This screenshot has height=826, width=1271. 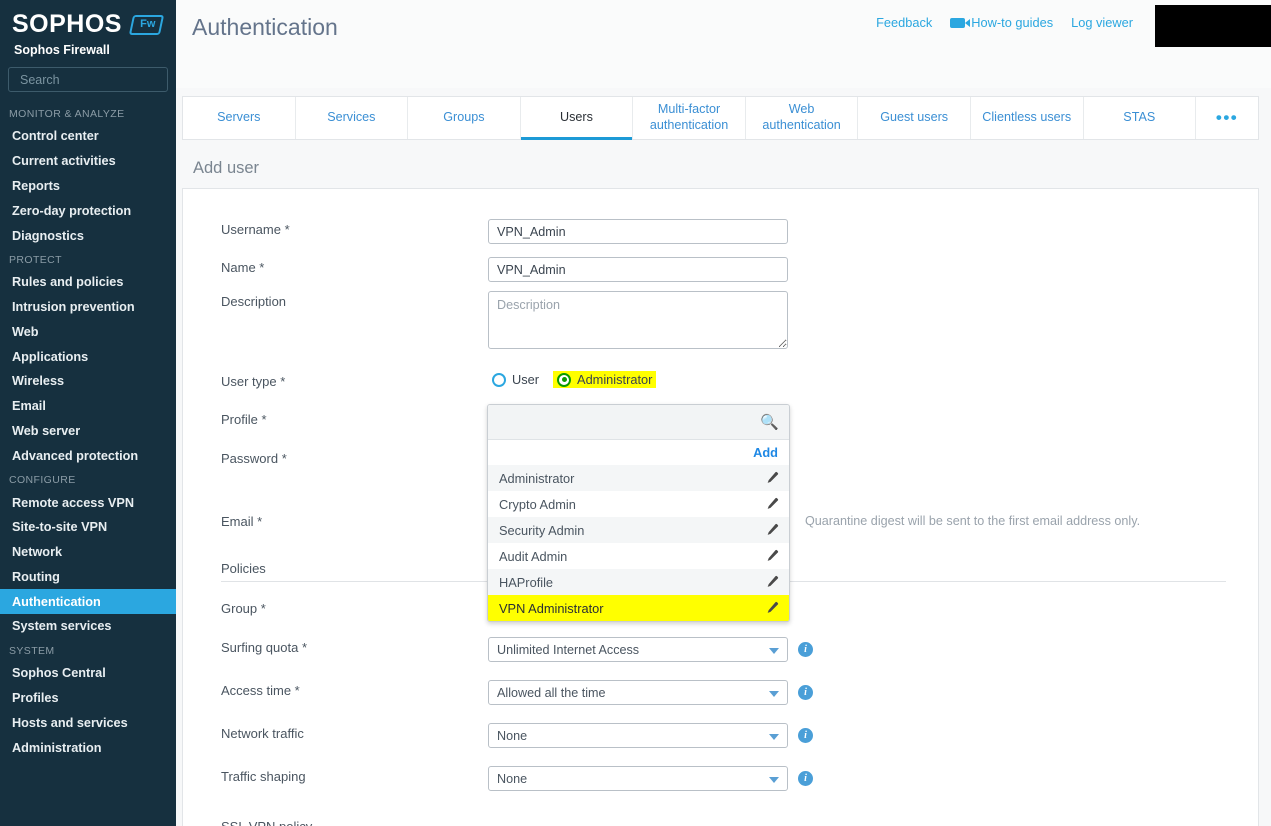 I want to click on tab-web-authentication: Web authentication, so click(x=802, y=118).